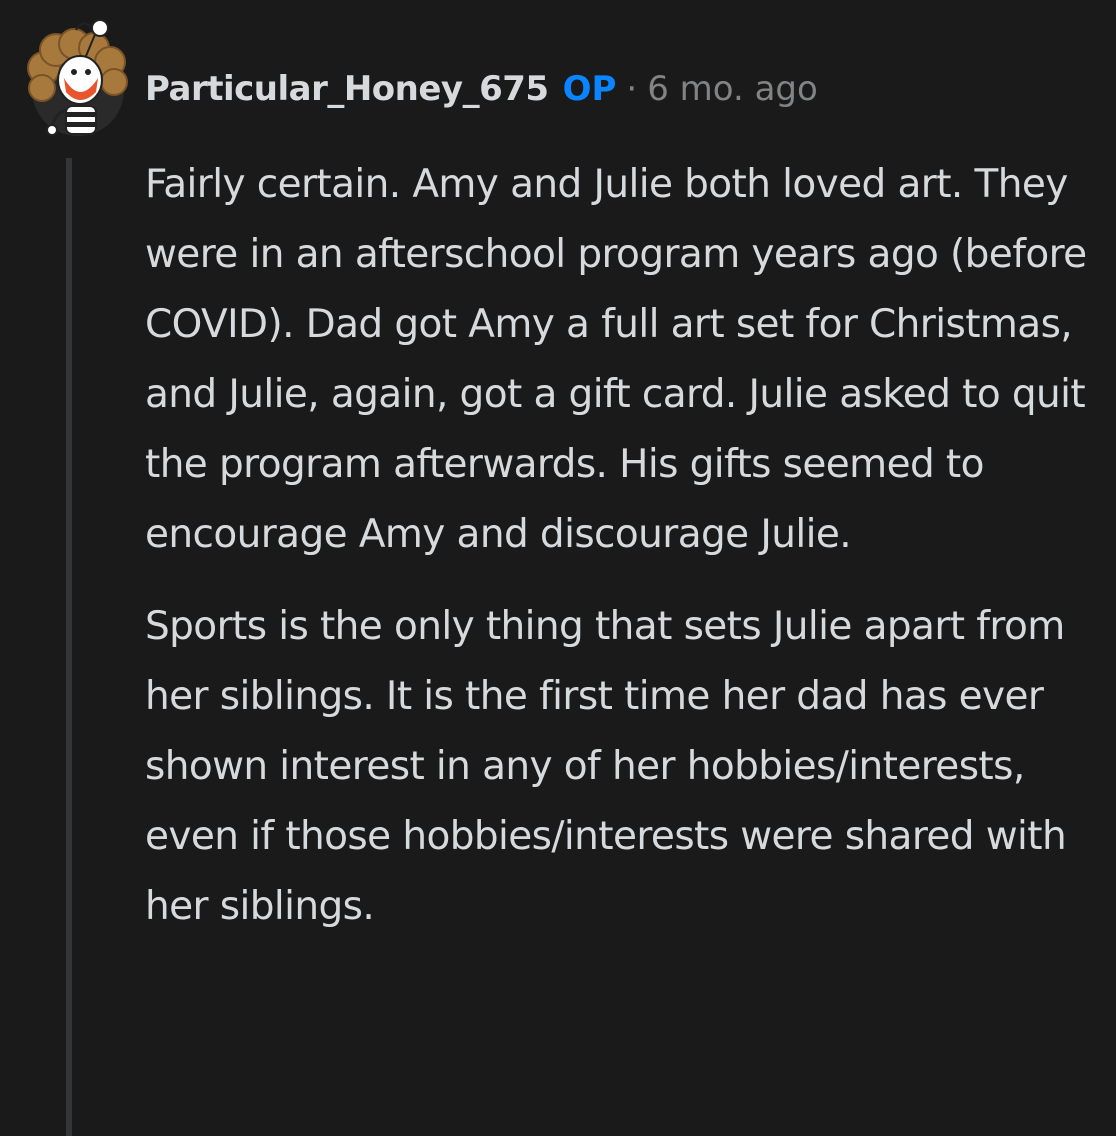  What do you see at coordinates (732, 89) in the screenshot?
I see `comment-timestamp: 6 mo. ago` at bounding box center [732, 89].